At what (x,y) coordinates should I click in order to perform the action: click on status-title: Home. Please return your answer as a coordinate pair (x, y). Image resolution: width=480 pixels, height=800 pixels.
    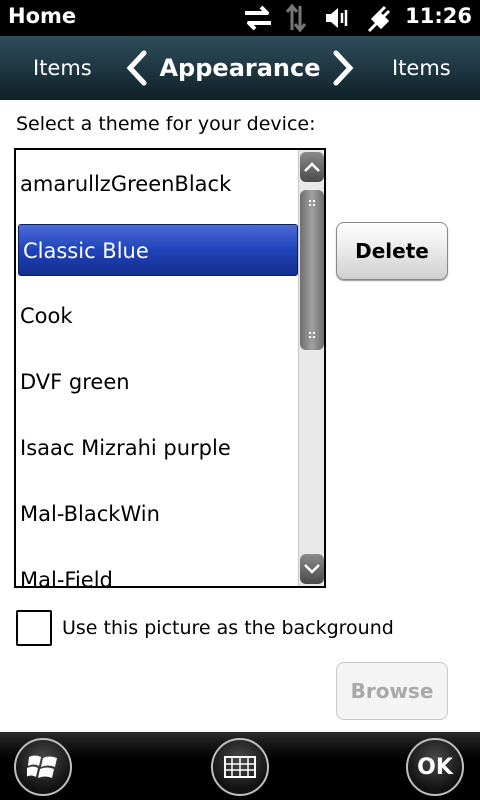
    Looking at the image, I should click on (42, 16).